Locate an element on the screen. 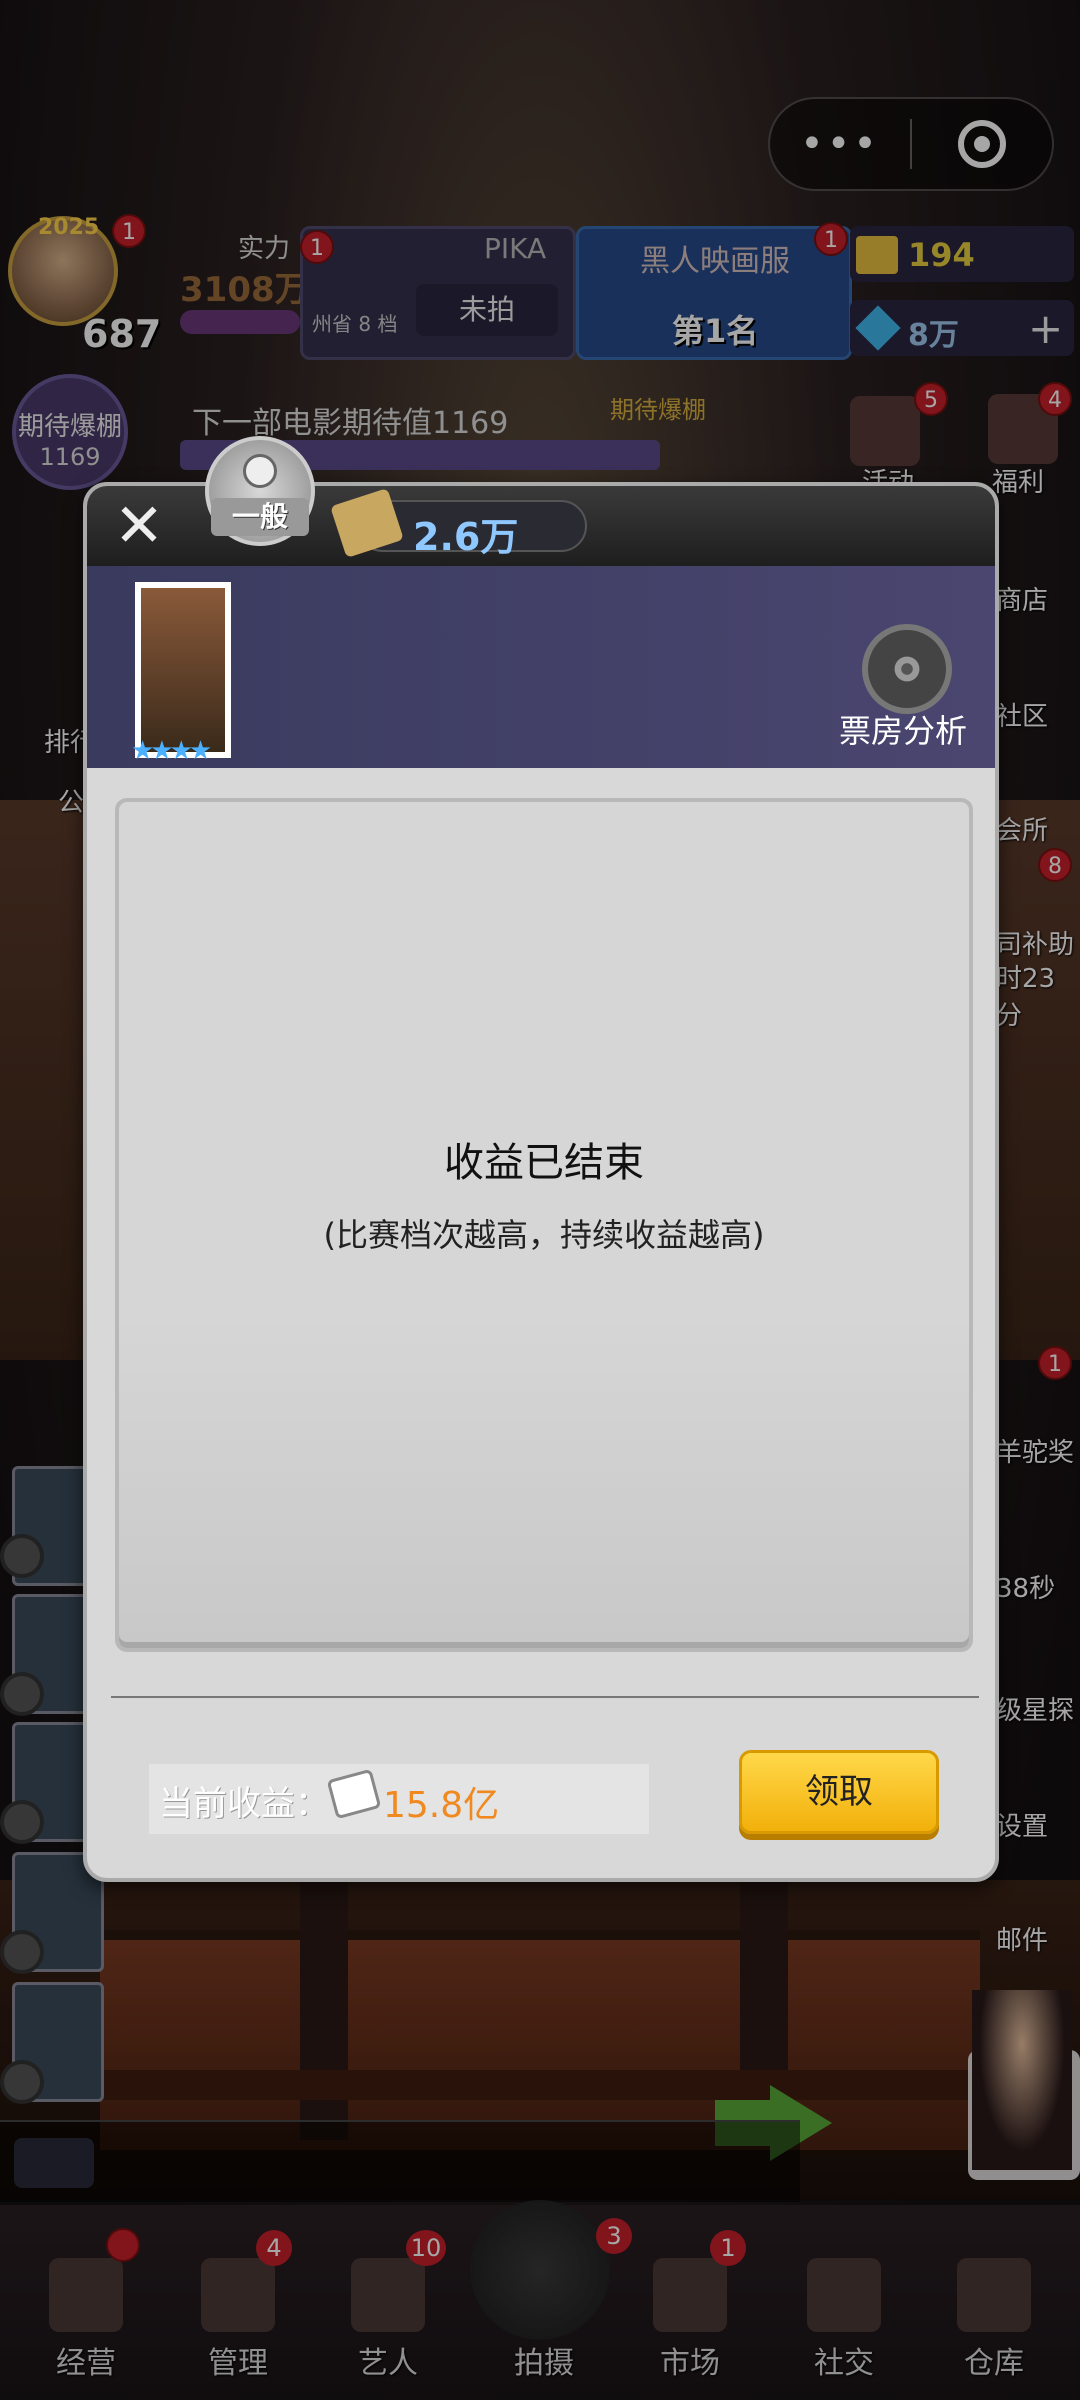 This screenshot has width=1080, height=2400. revenue-ended-subtitle: (比赛档次越高，持续收益越高) is located at coordinates (544, 1235).